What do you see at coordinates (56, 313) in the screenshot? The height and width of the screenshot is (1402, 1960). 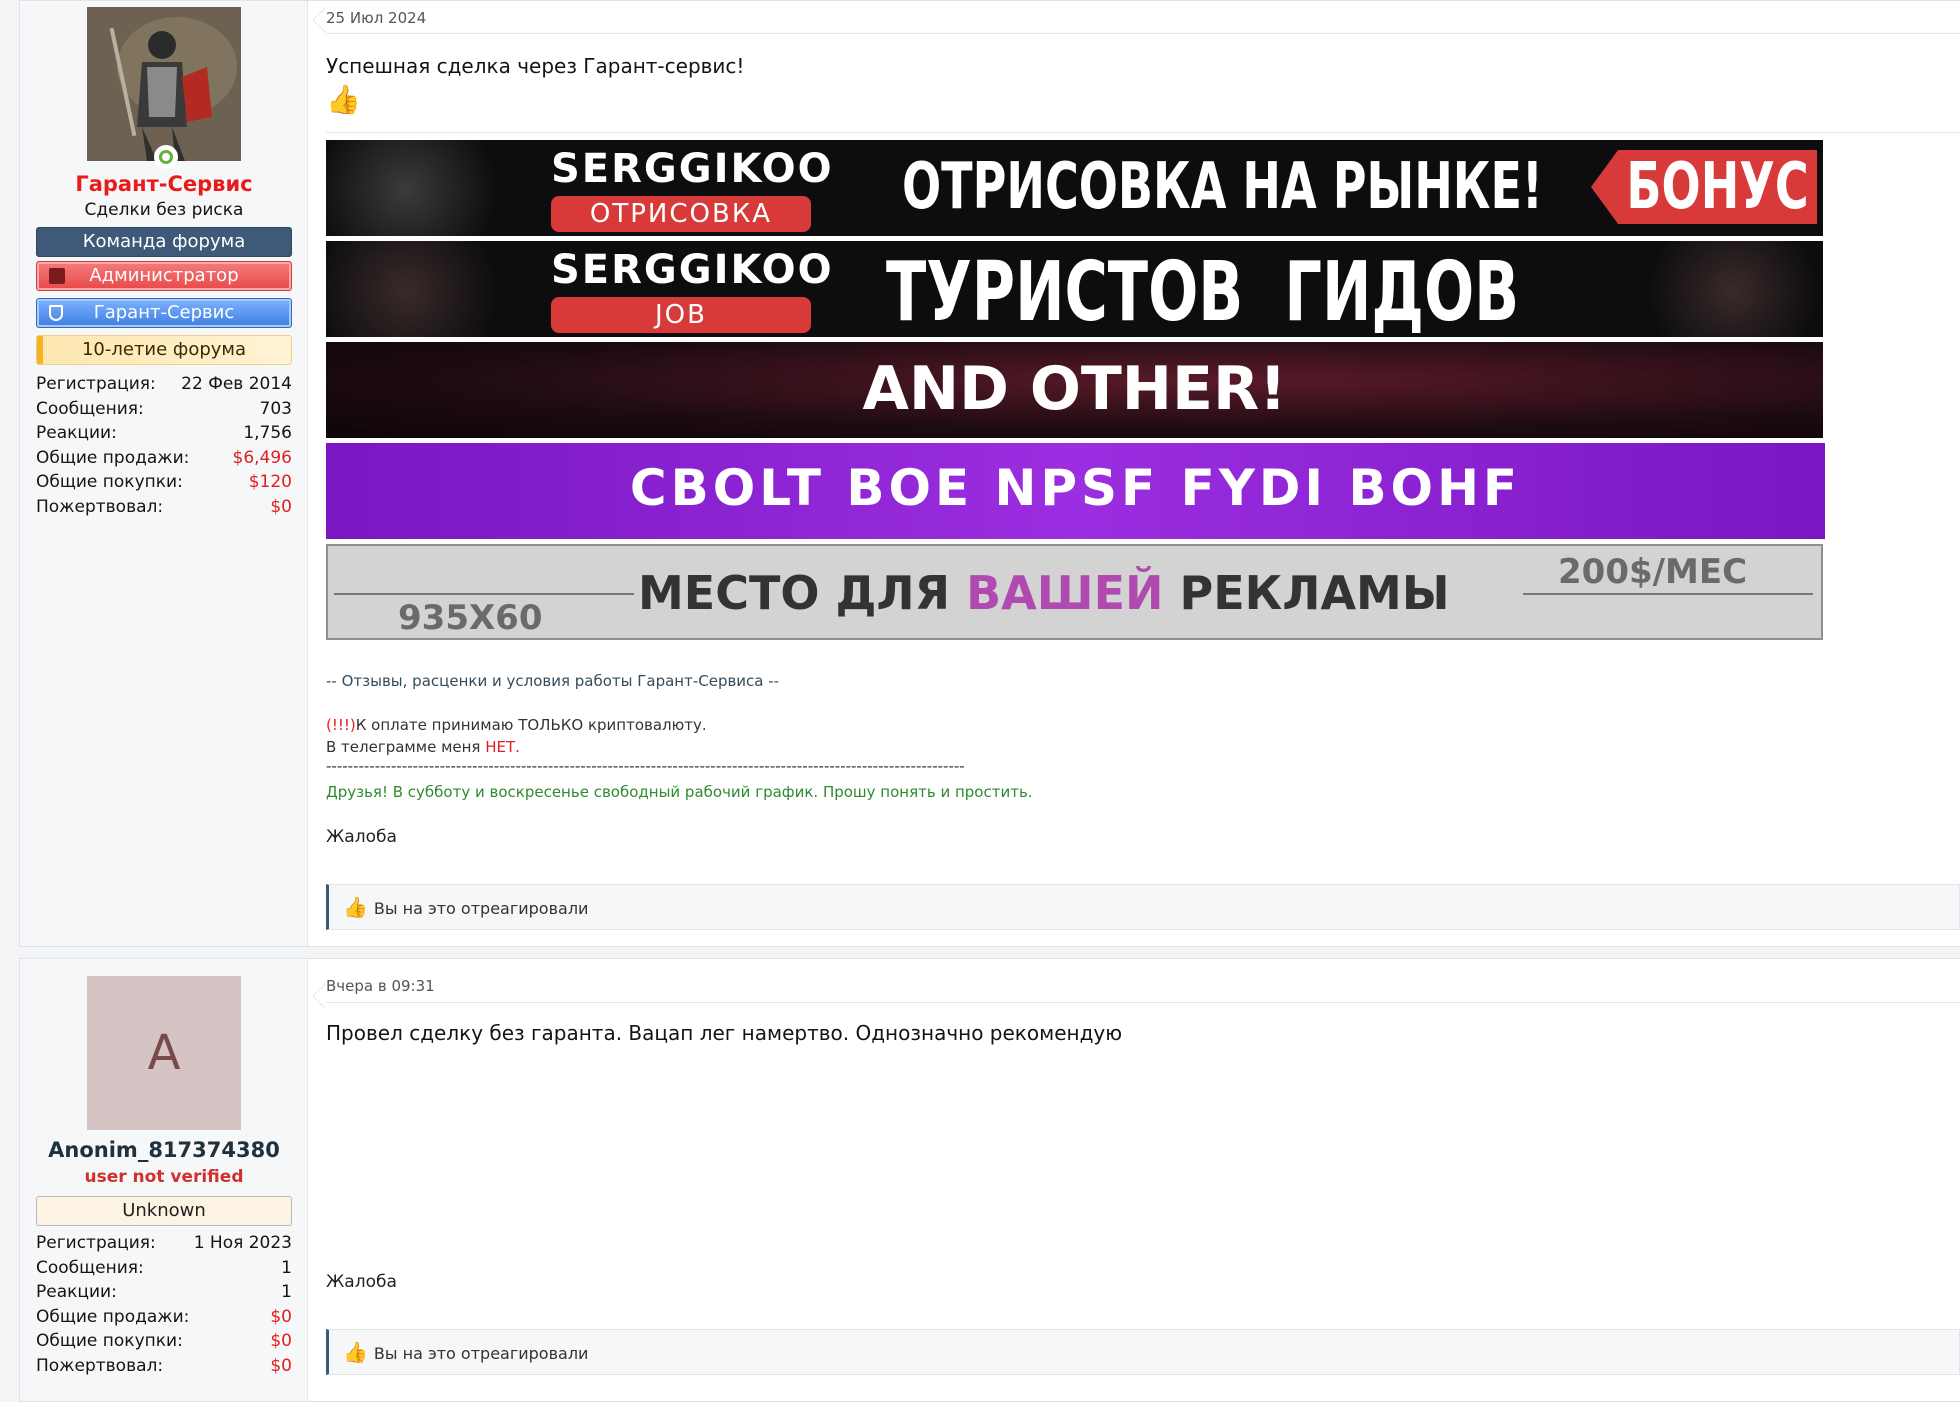 I see `shield-icon` at bounding box center [56, 313].